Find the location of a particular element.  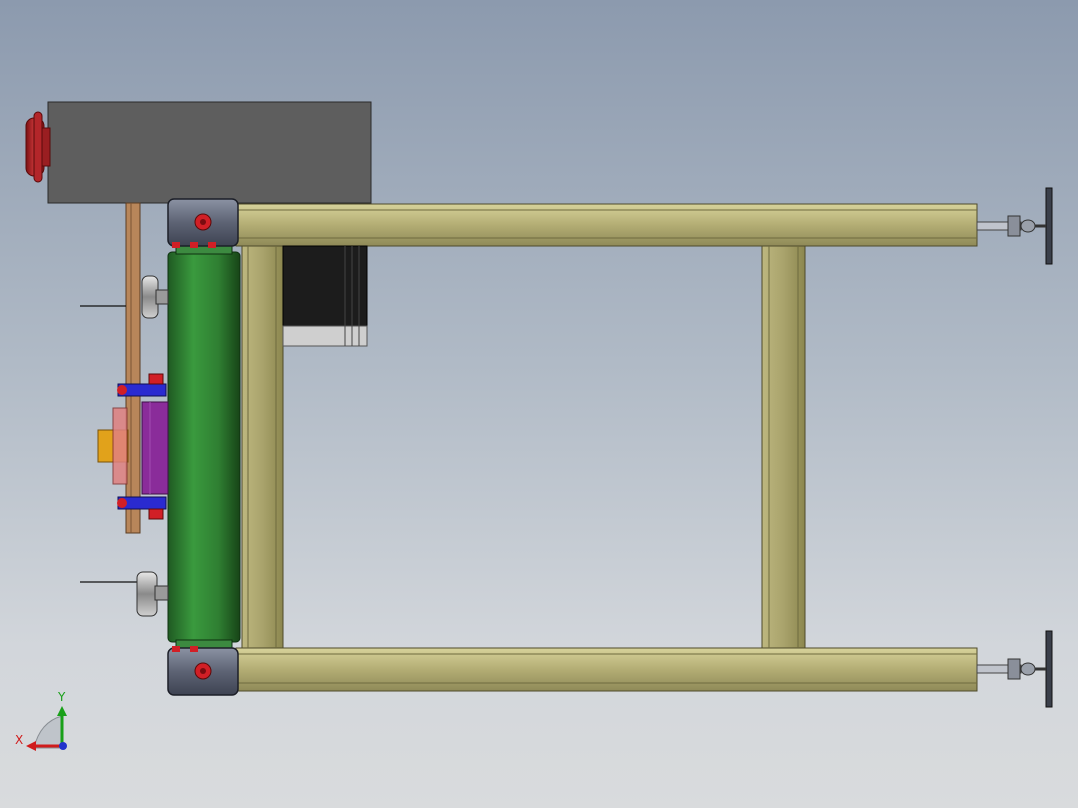

bearing-block-bottom is located at coordinates (203, 671).